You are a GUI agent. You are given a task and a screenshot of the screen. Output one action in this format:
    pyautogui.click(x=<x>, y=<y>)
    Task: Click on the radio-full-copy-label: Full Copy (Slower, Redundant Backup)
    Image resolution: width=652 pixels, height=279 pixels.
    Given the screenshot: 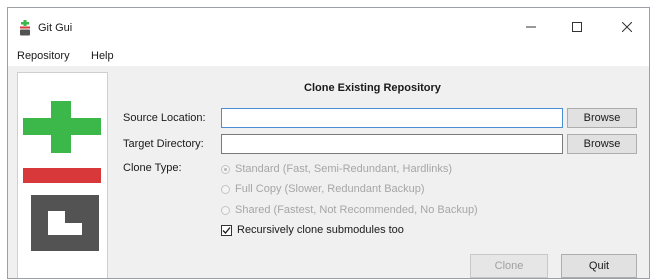 What is the action you would take?
    pyautogui.click(x=330, y=189)
    